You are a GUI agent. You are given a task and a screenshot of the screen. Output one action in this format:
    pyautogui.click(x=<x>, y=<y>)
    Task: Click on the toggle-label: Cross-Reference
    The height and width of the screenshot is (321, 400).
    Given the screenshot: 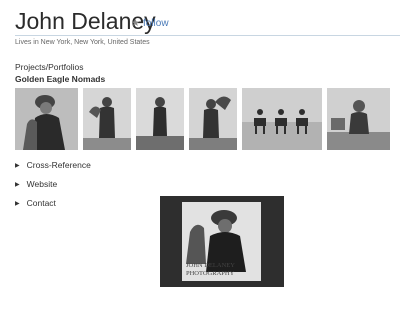 What is the action you would take?
    pyautogui.click(x=58, y=165)
    